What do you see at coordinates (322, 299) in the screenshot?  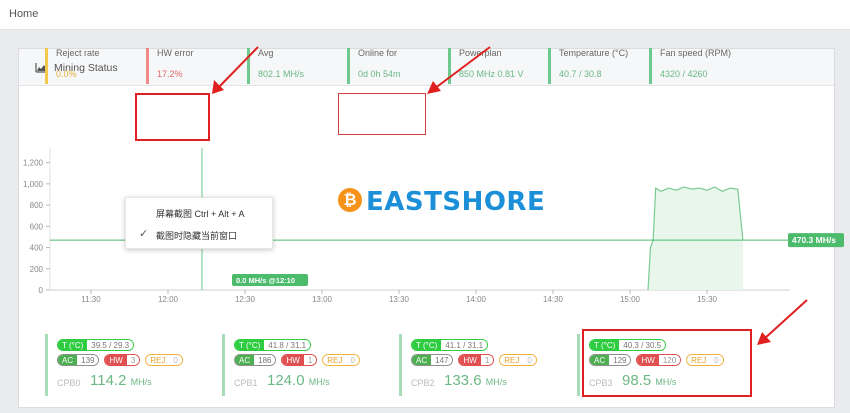 I see `x-tick-label: 13:00` at bounding box center [322, 299].